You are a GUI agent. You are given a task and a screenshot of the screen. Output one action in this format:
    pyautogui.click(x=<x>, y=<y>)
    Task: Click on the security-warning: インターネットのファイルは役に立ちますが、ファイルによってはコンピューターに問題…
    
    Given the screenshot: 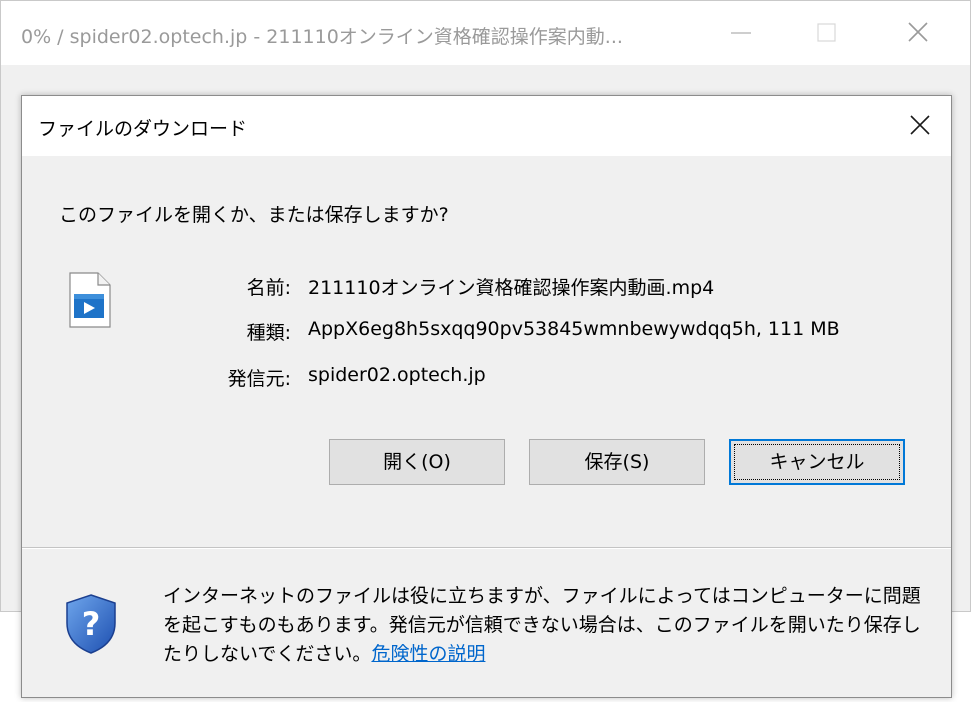 What is the action you would take?
    pyautogui.click(x=548, y=625)
    